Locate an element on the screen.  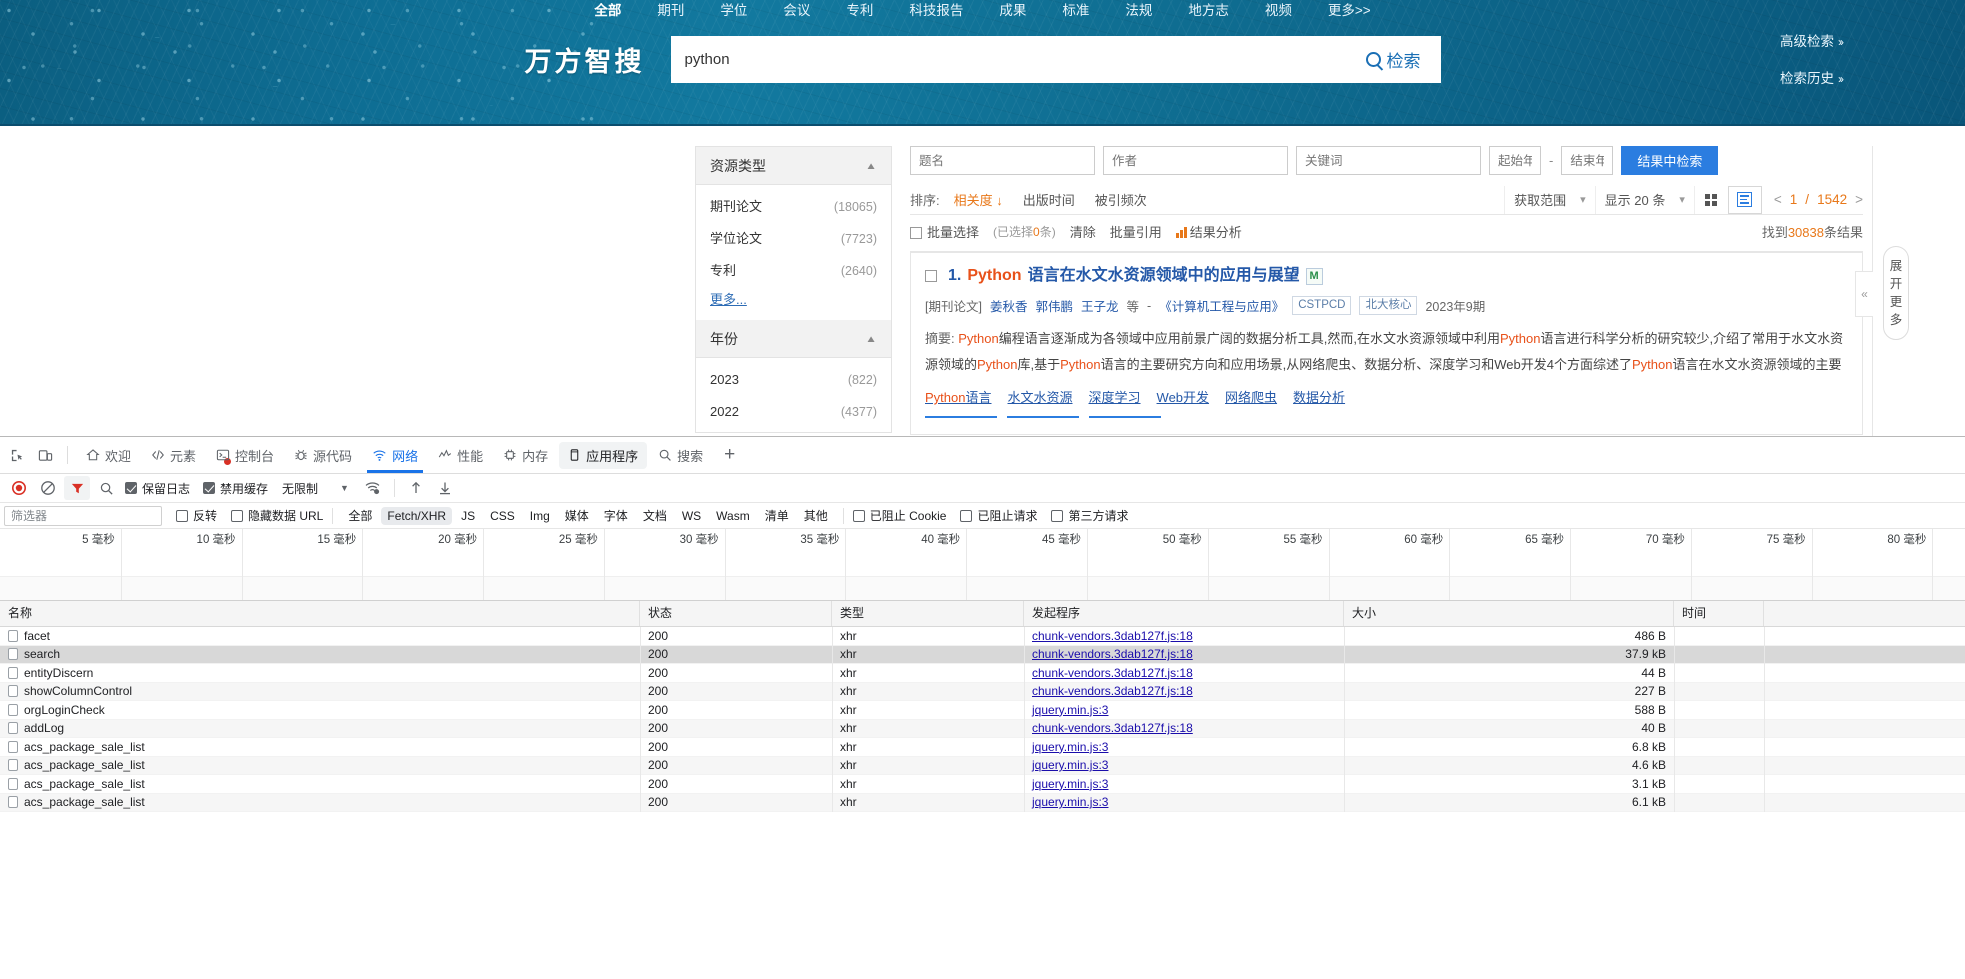
throttling-select: 无限制 ▼ is located at coordinates (317, 488).